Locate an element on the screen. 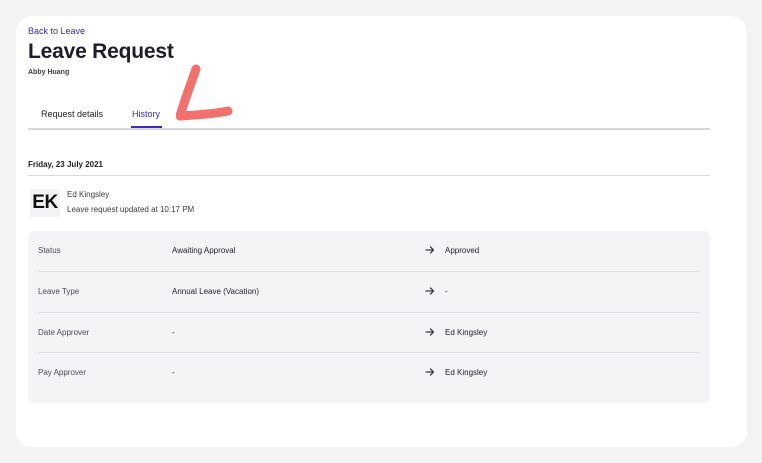  history-actor-name: Ed Kingsley is located at coordinates (88, 194).